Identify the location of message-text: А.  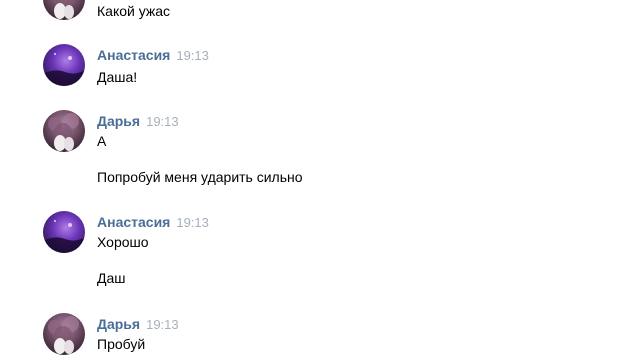
(102, 141).